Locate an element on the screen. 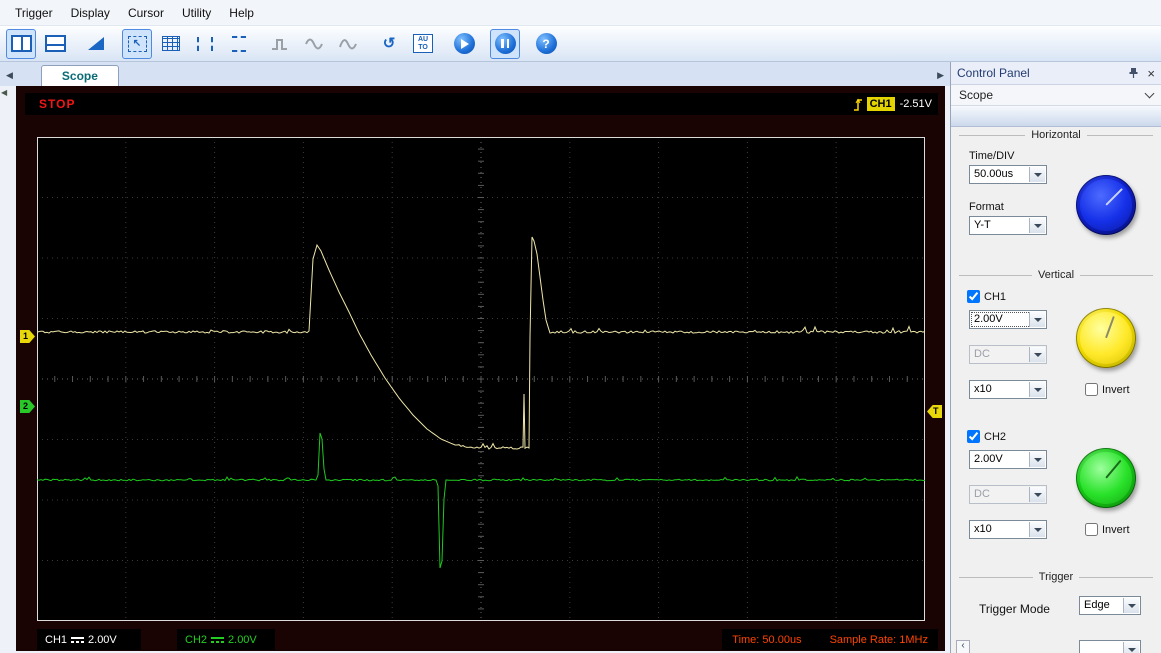  grid-button is located at coordinates (171, 44).